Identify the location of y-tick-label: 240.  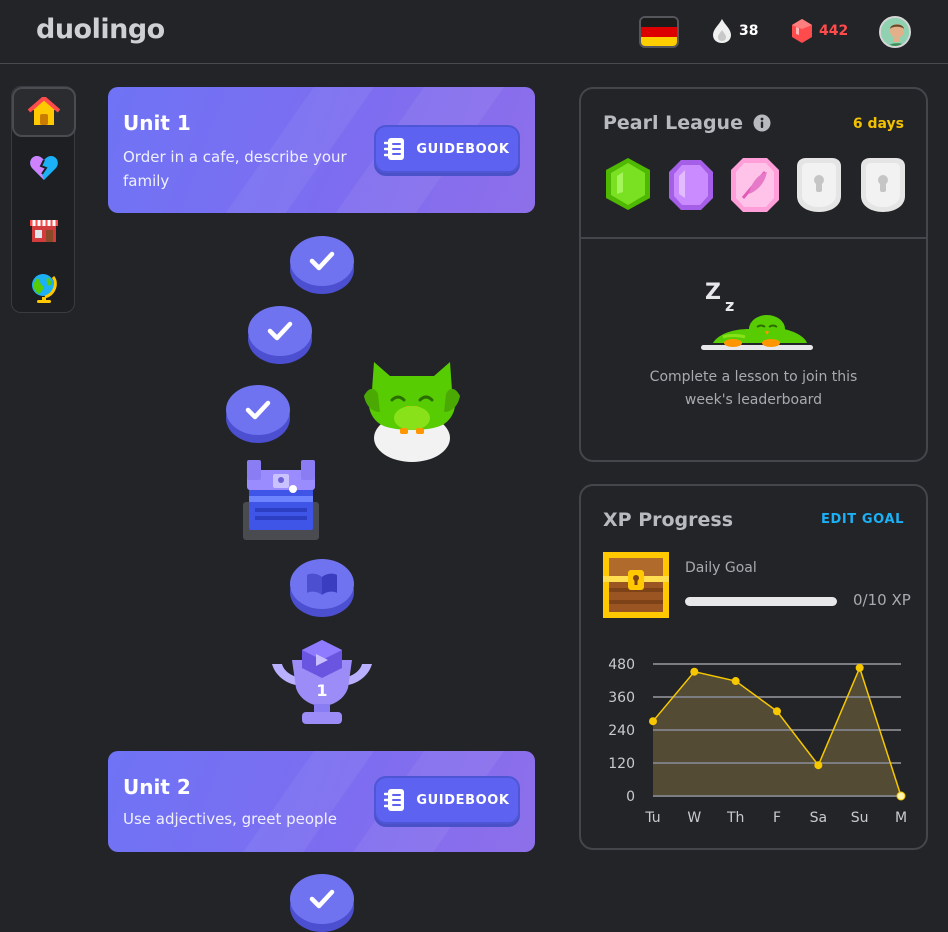
(621, 731).